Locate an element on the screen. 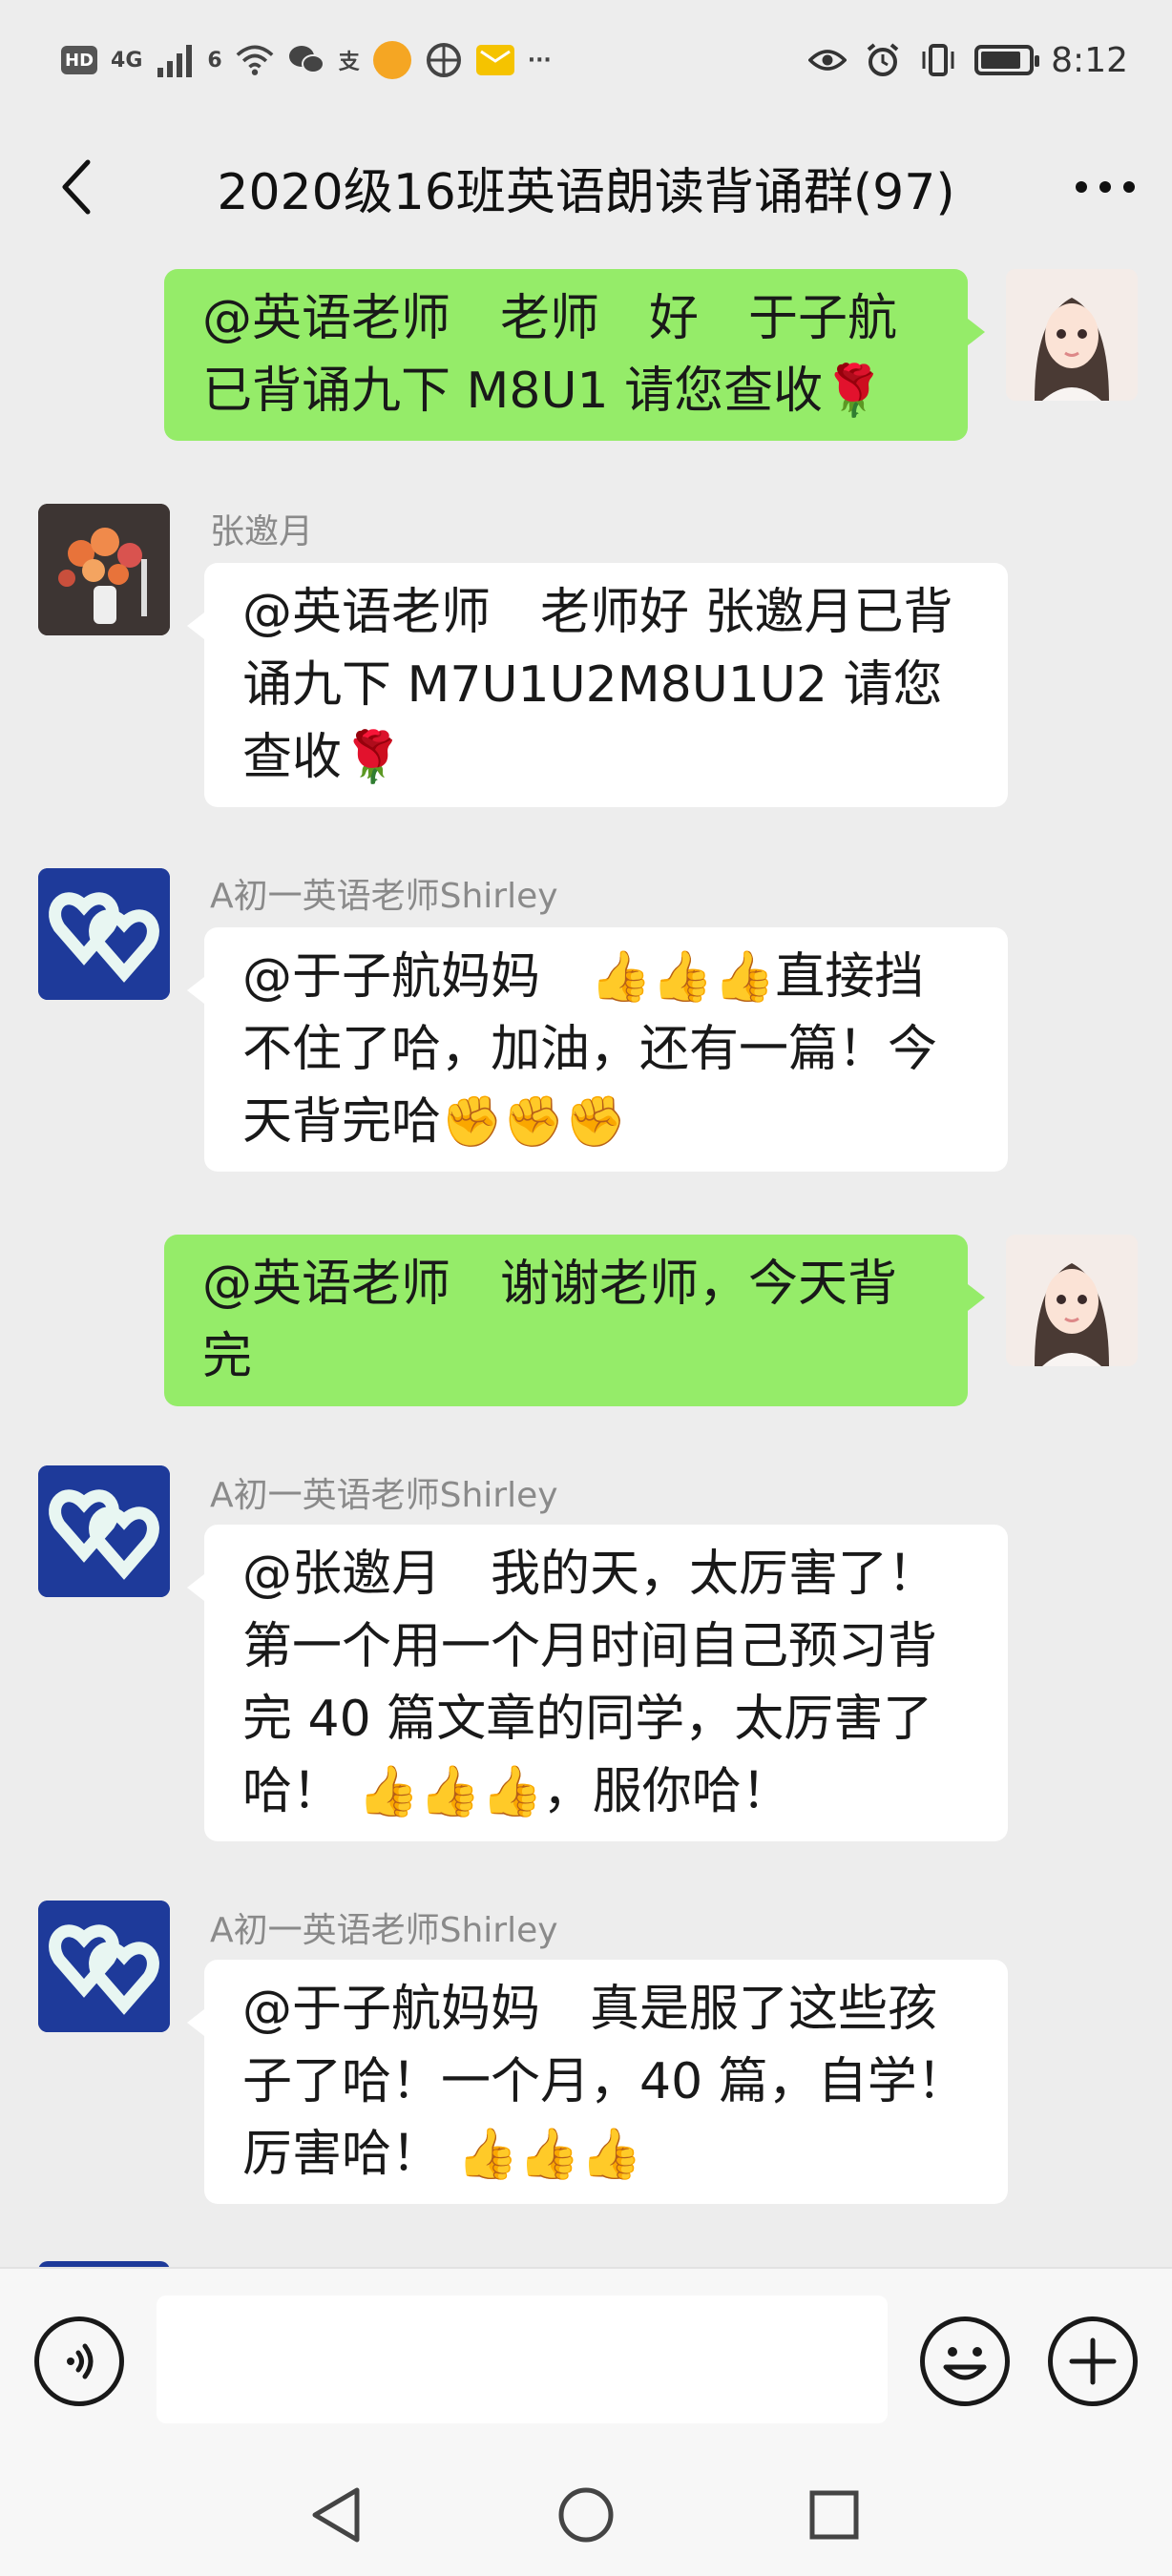  basketball-icon is located at coordinates (444, 60).